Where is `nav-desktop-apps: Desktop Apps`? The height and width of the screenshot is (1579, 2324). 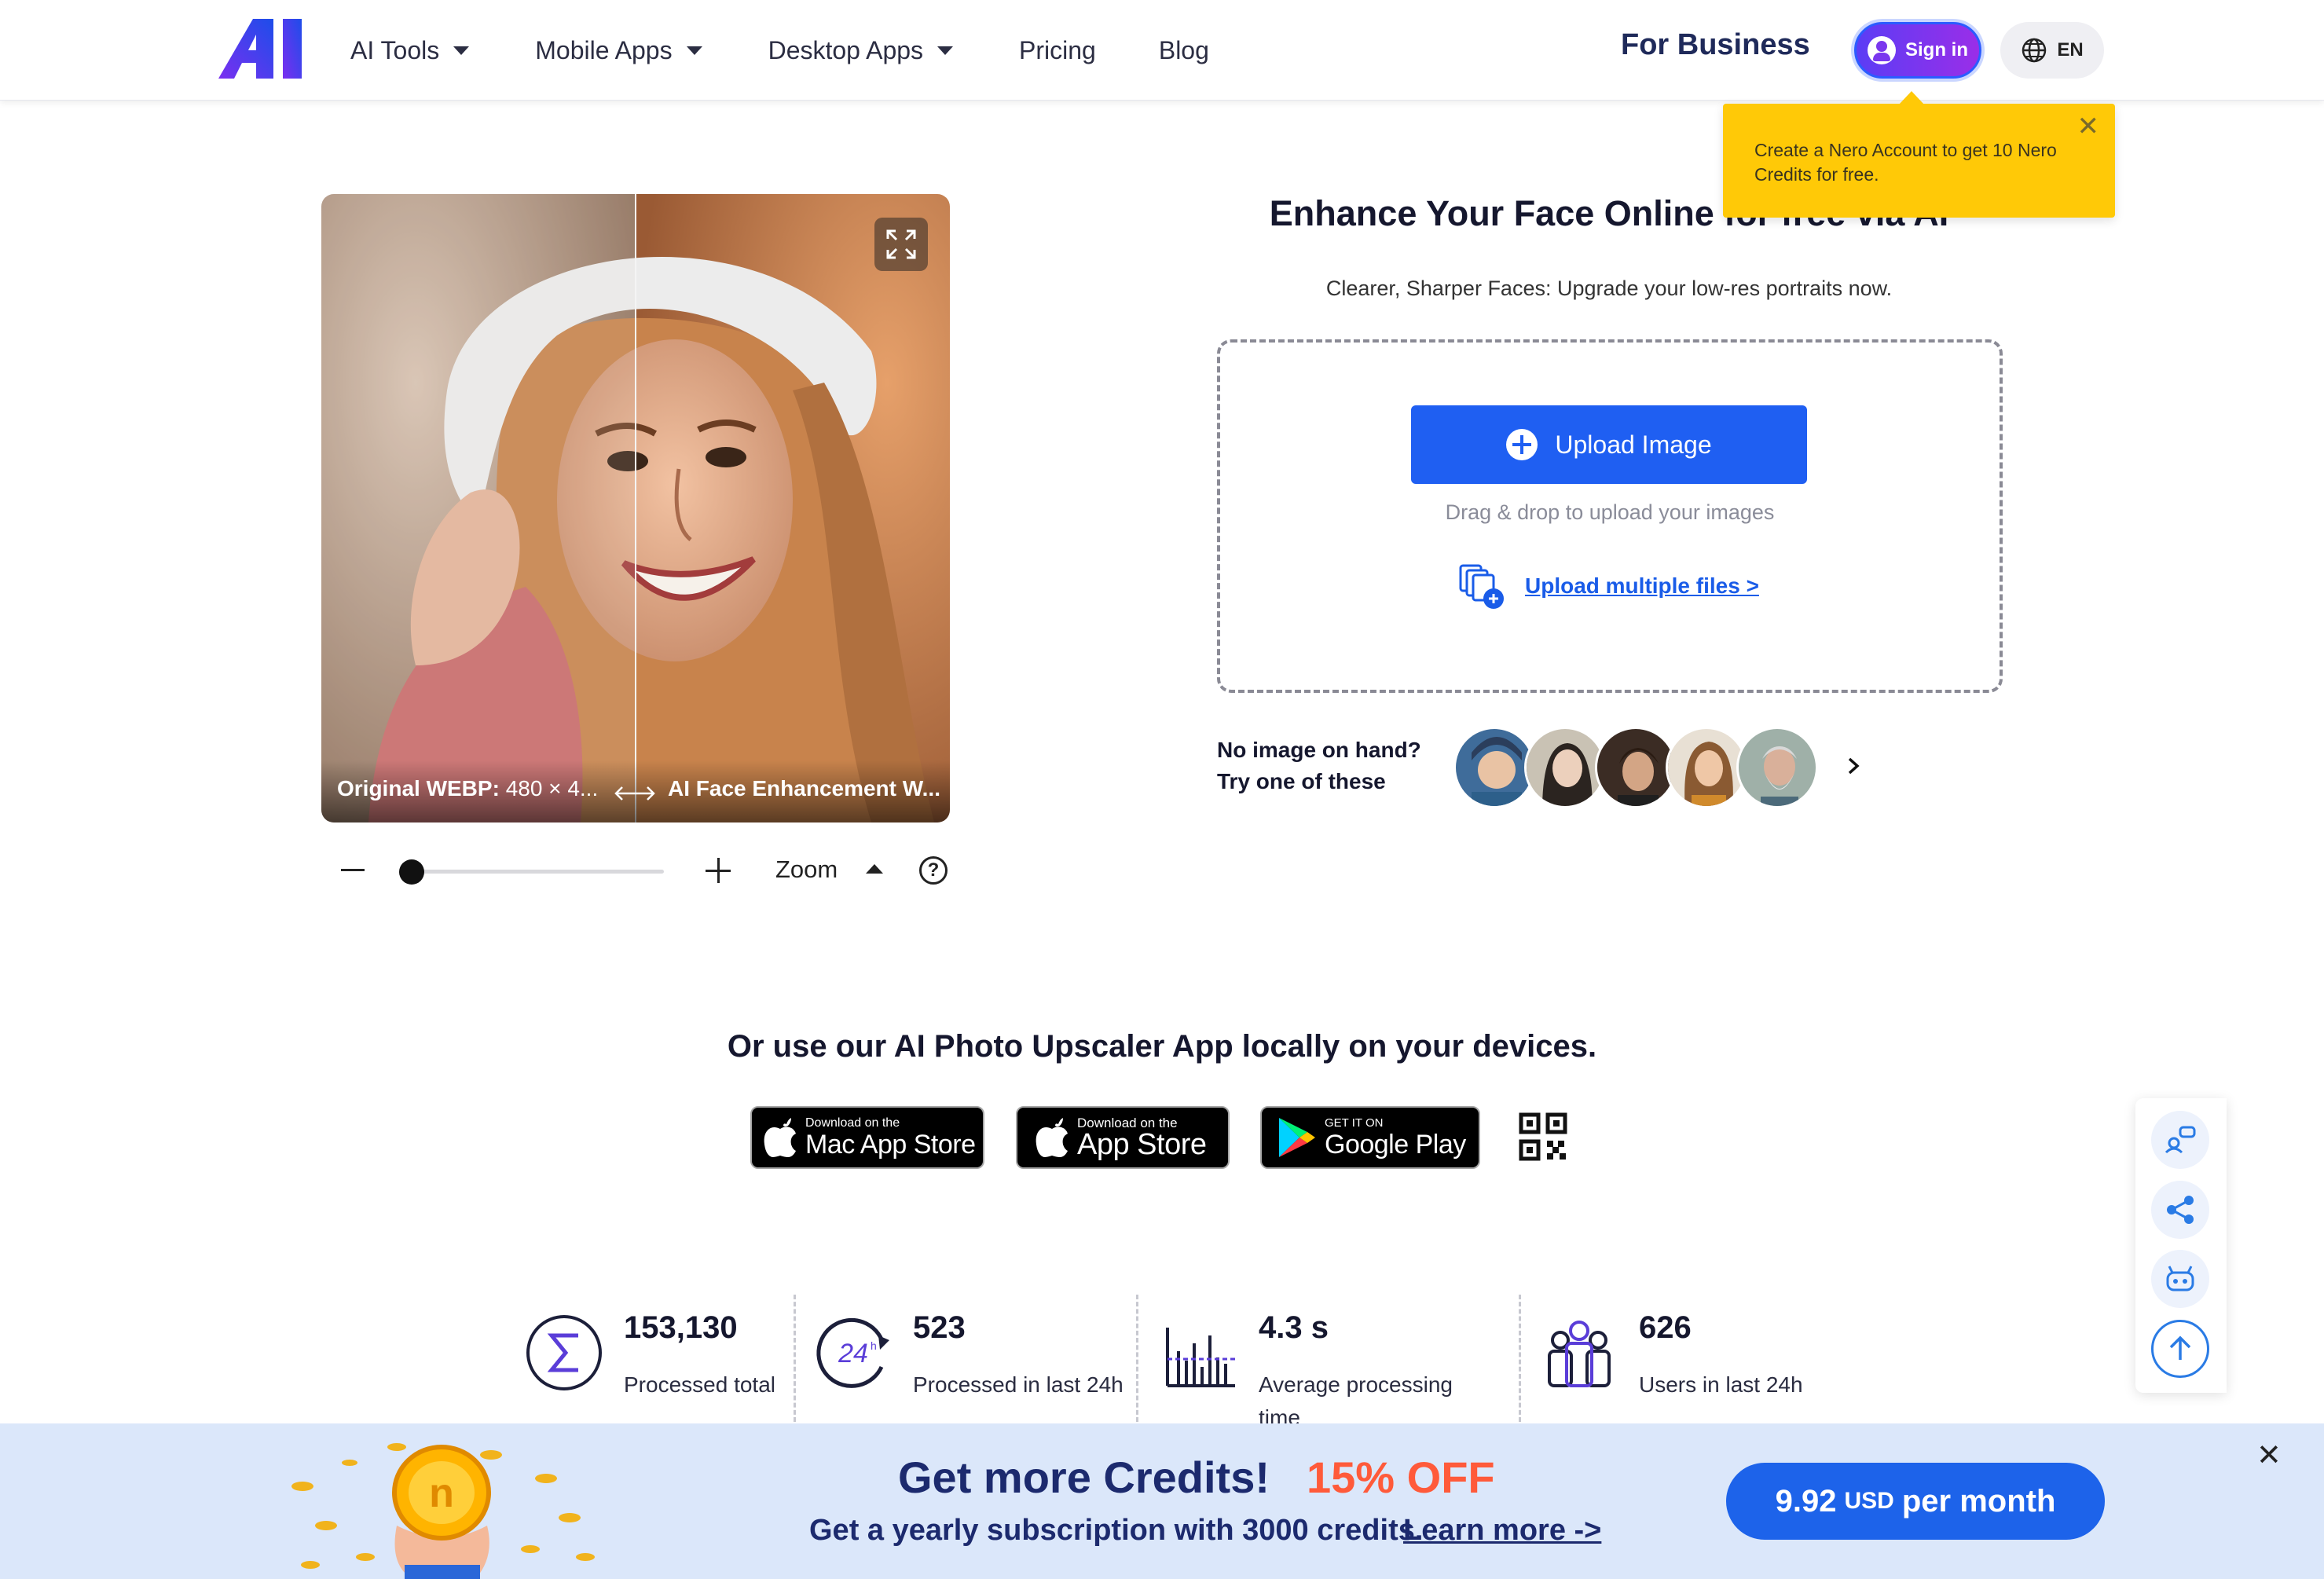
nav-desktop-apps: Desktop Apps is located at coordinates (861, 50).